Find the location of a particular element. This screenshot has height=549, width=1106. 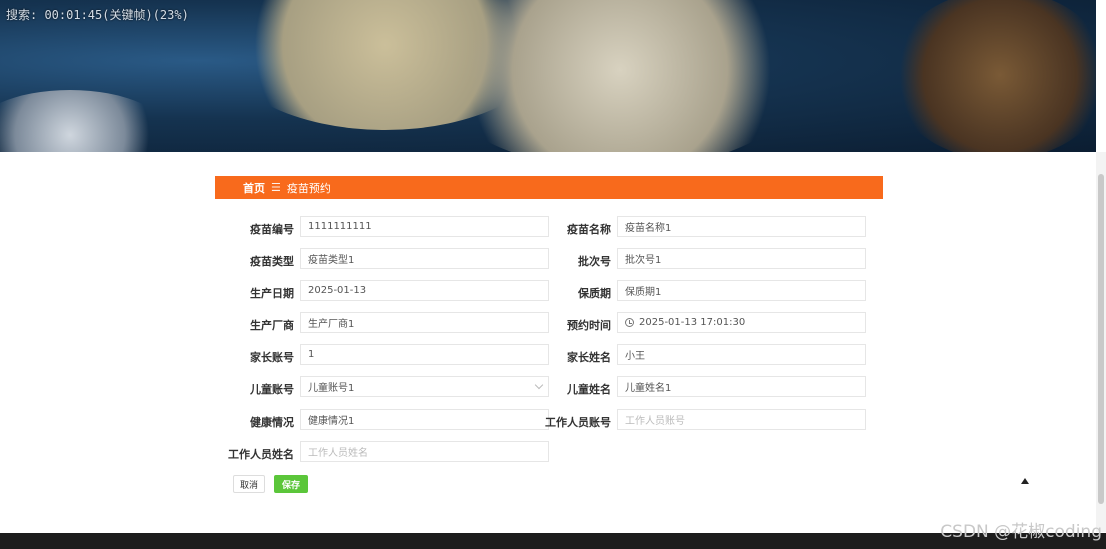

appt-time-label: 预约时间 is located at coordinates (589, 325).